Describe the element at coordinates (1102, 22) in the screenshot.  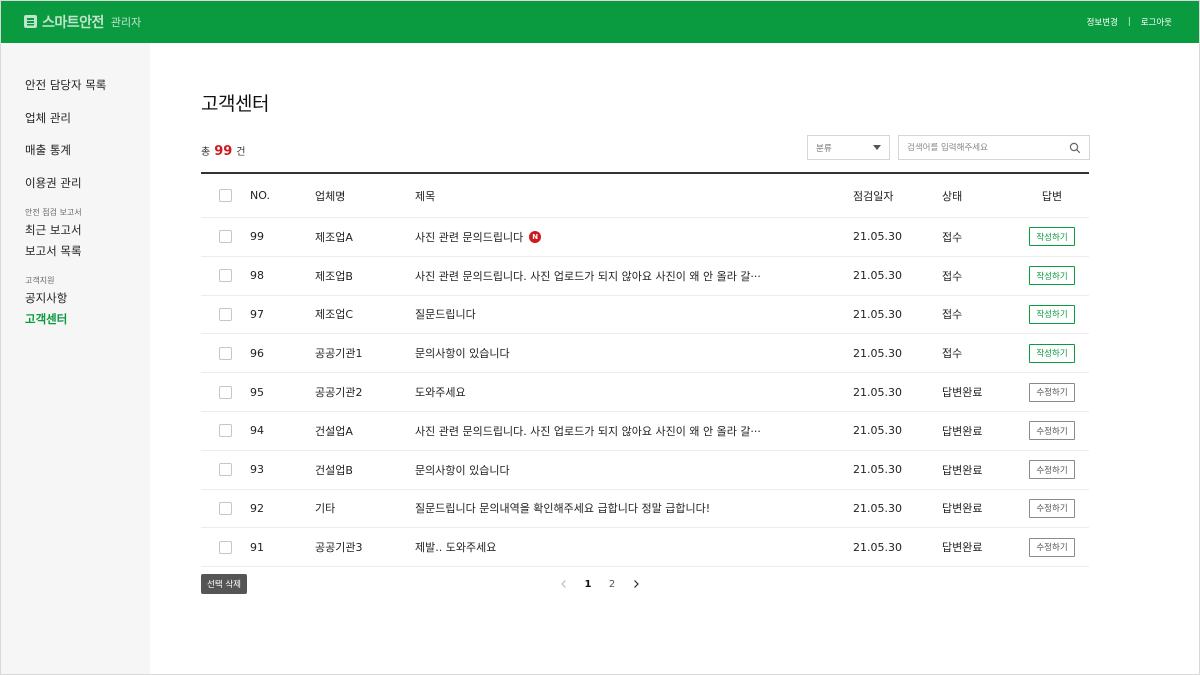
I see `profile-link: 정보변경` at that location.